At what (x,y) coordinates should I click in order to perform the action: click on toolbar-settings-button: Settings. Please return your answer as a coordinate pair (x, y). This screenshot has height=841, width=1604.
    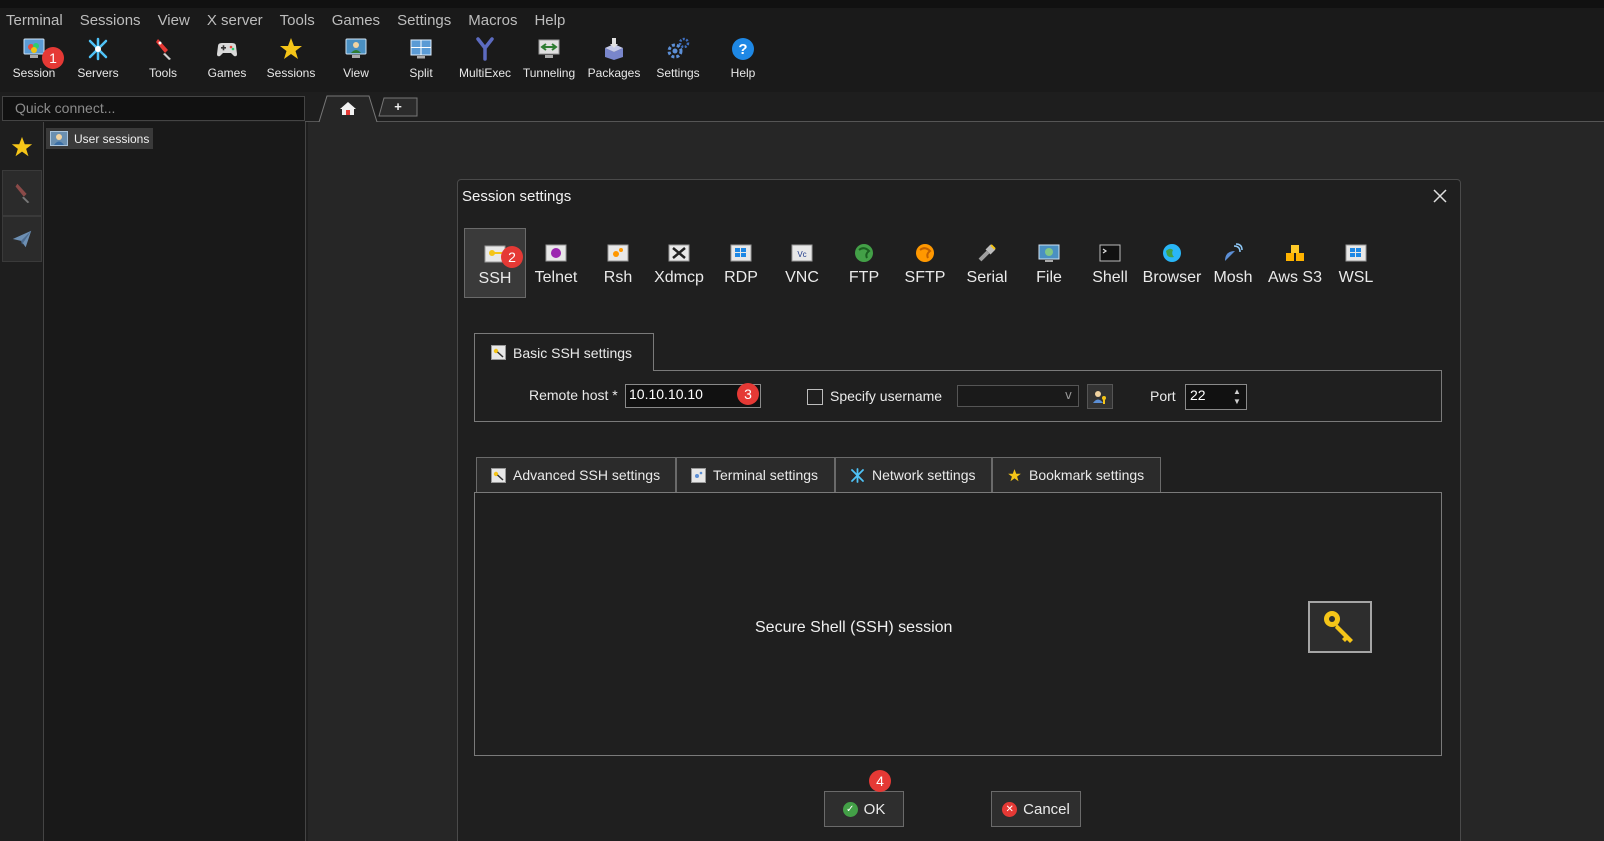
    Looking at the image, I should click on (678, 60).